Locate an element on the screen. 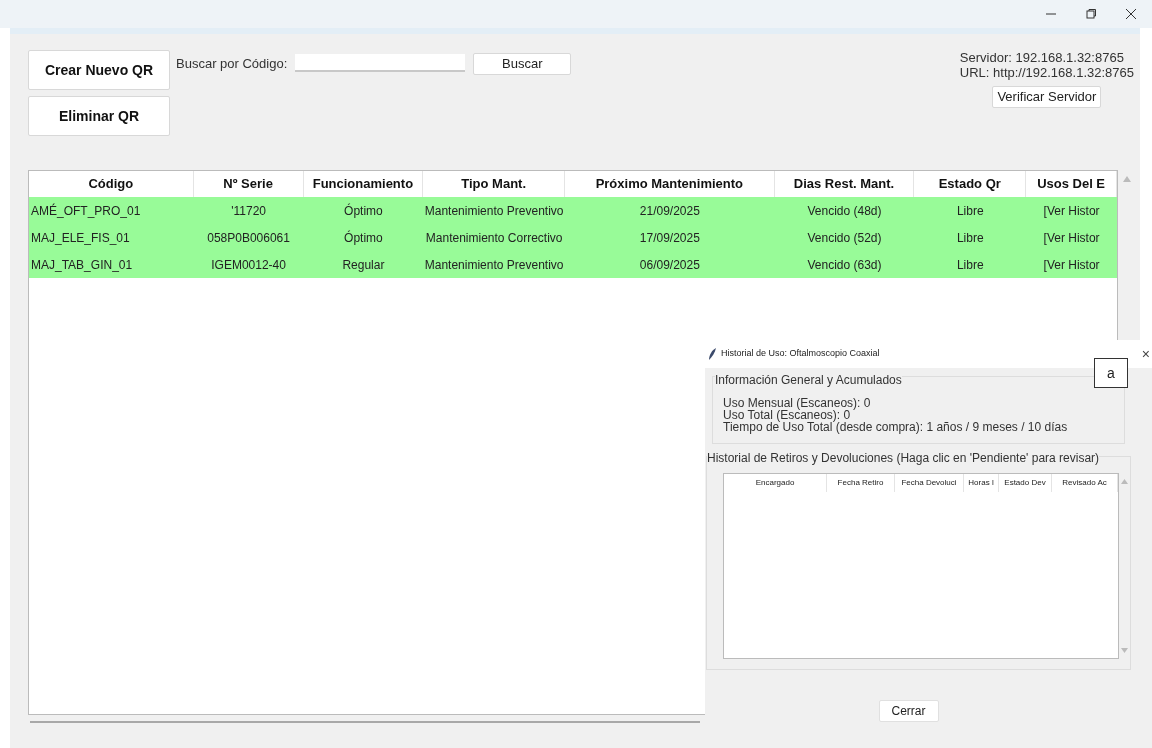  restore-icon is located at coordinates (1091, 14).